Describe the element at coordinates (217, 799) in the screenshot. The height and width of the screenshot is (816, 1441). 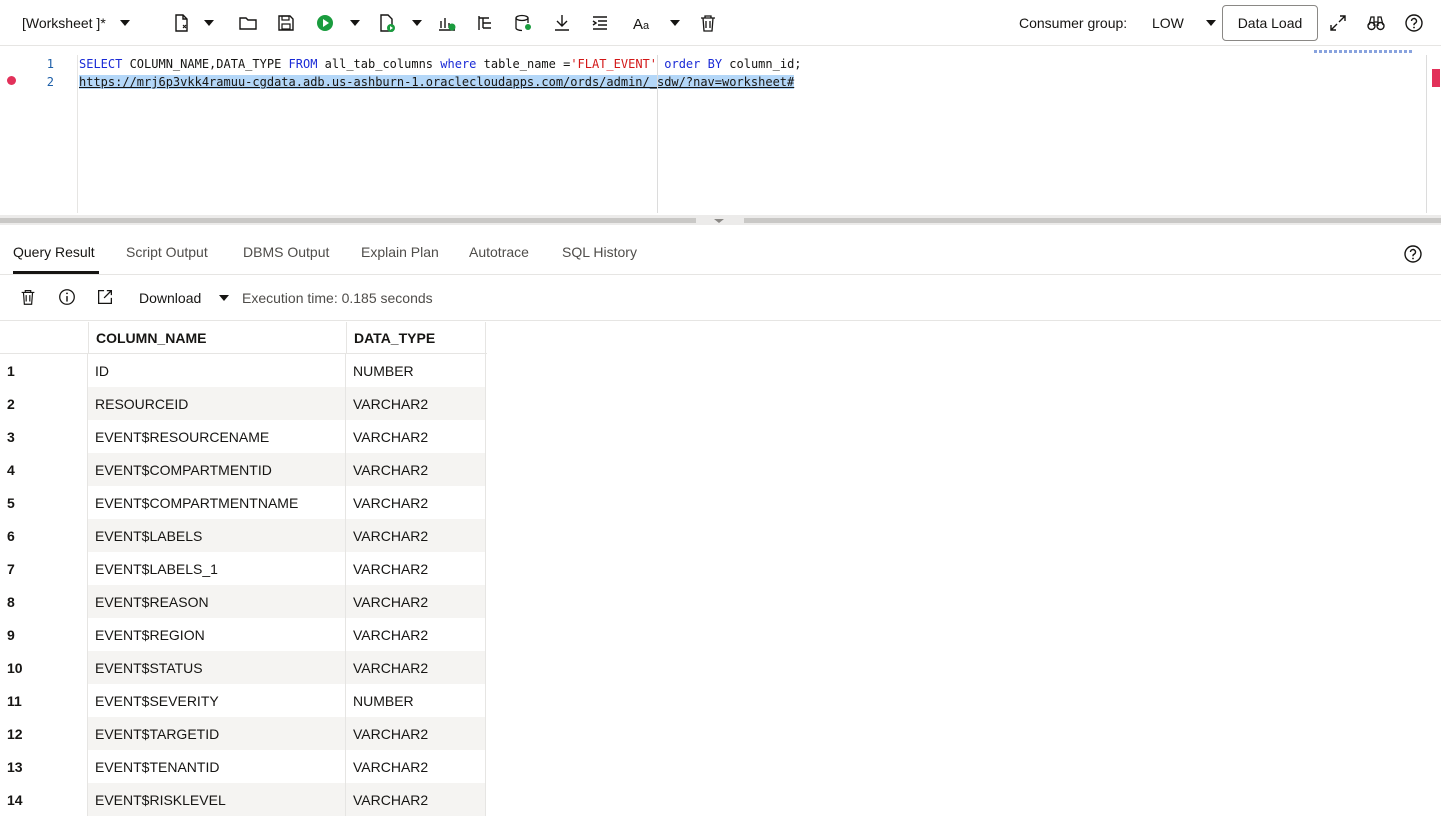
I see `cell-column-name: EVENT$RISKLEVEL` at that location.